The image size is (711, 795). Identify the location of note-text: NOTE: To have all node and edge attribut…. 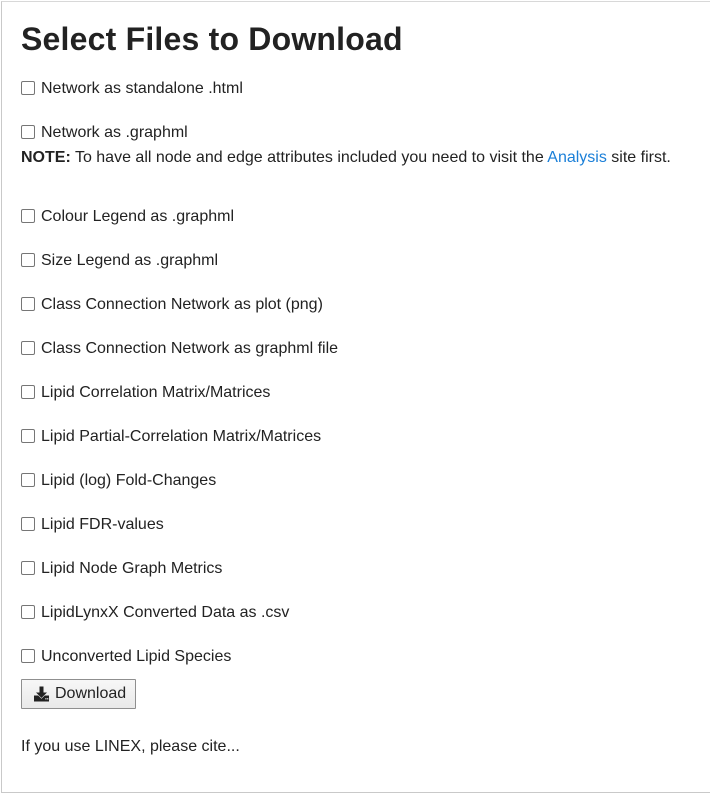
(346, 158).